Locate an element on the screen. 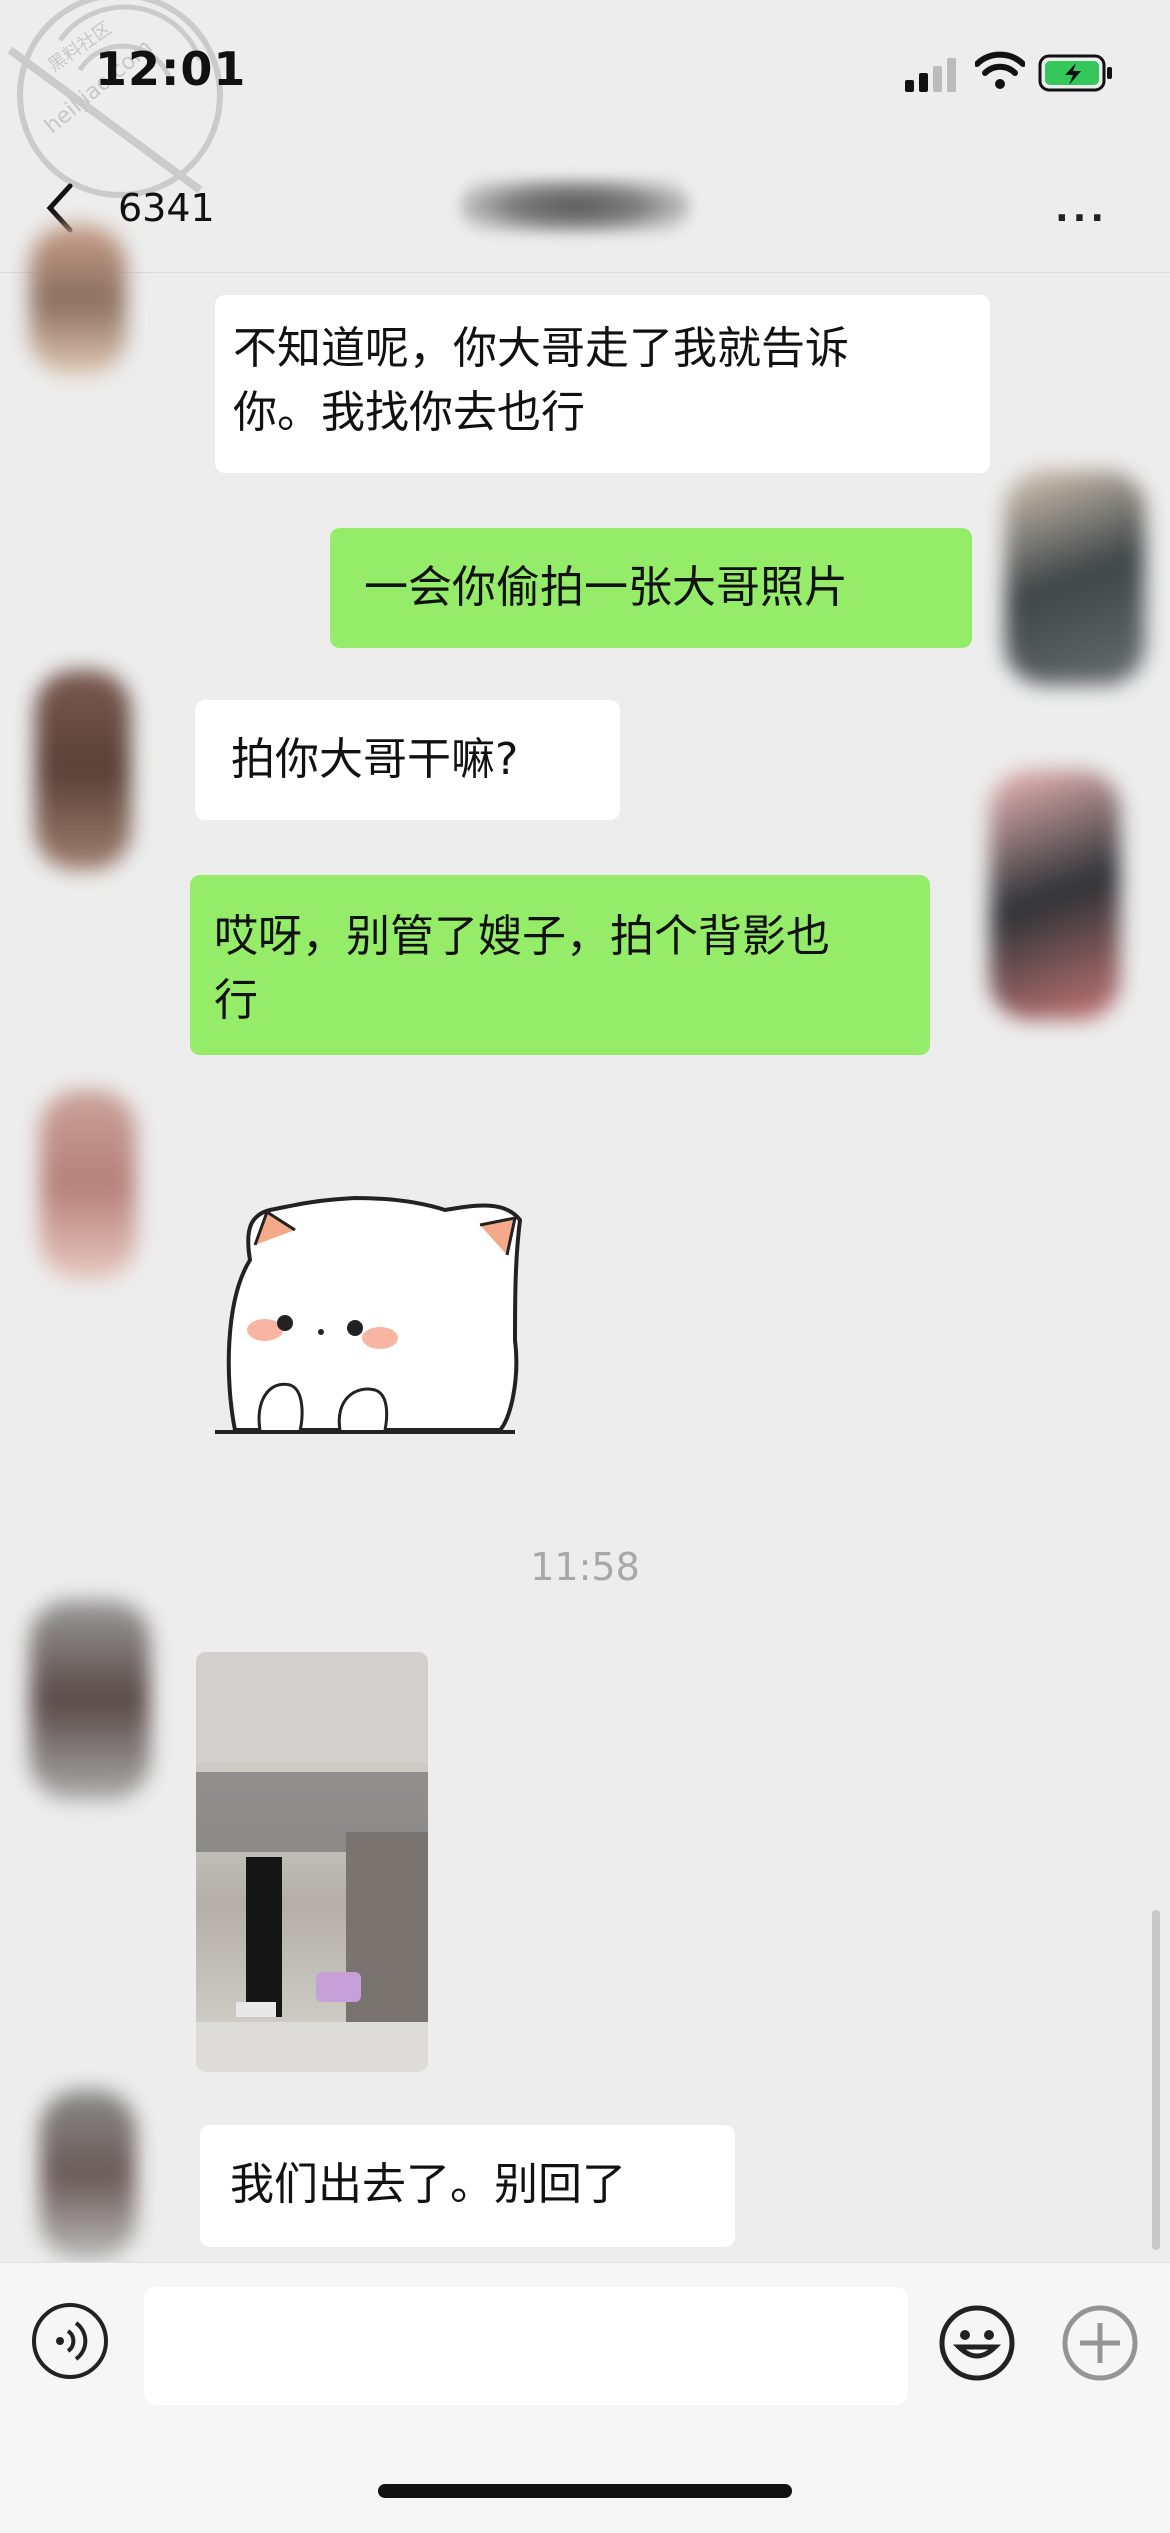 The image size is (1170, 2533). photo-message is located at coordinates (312, 1862).